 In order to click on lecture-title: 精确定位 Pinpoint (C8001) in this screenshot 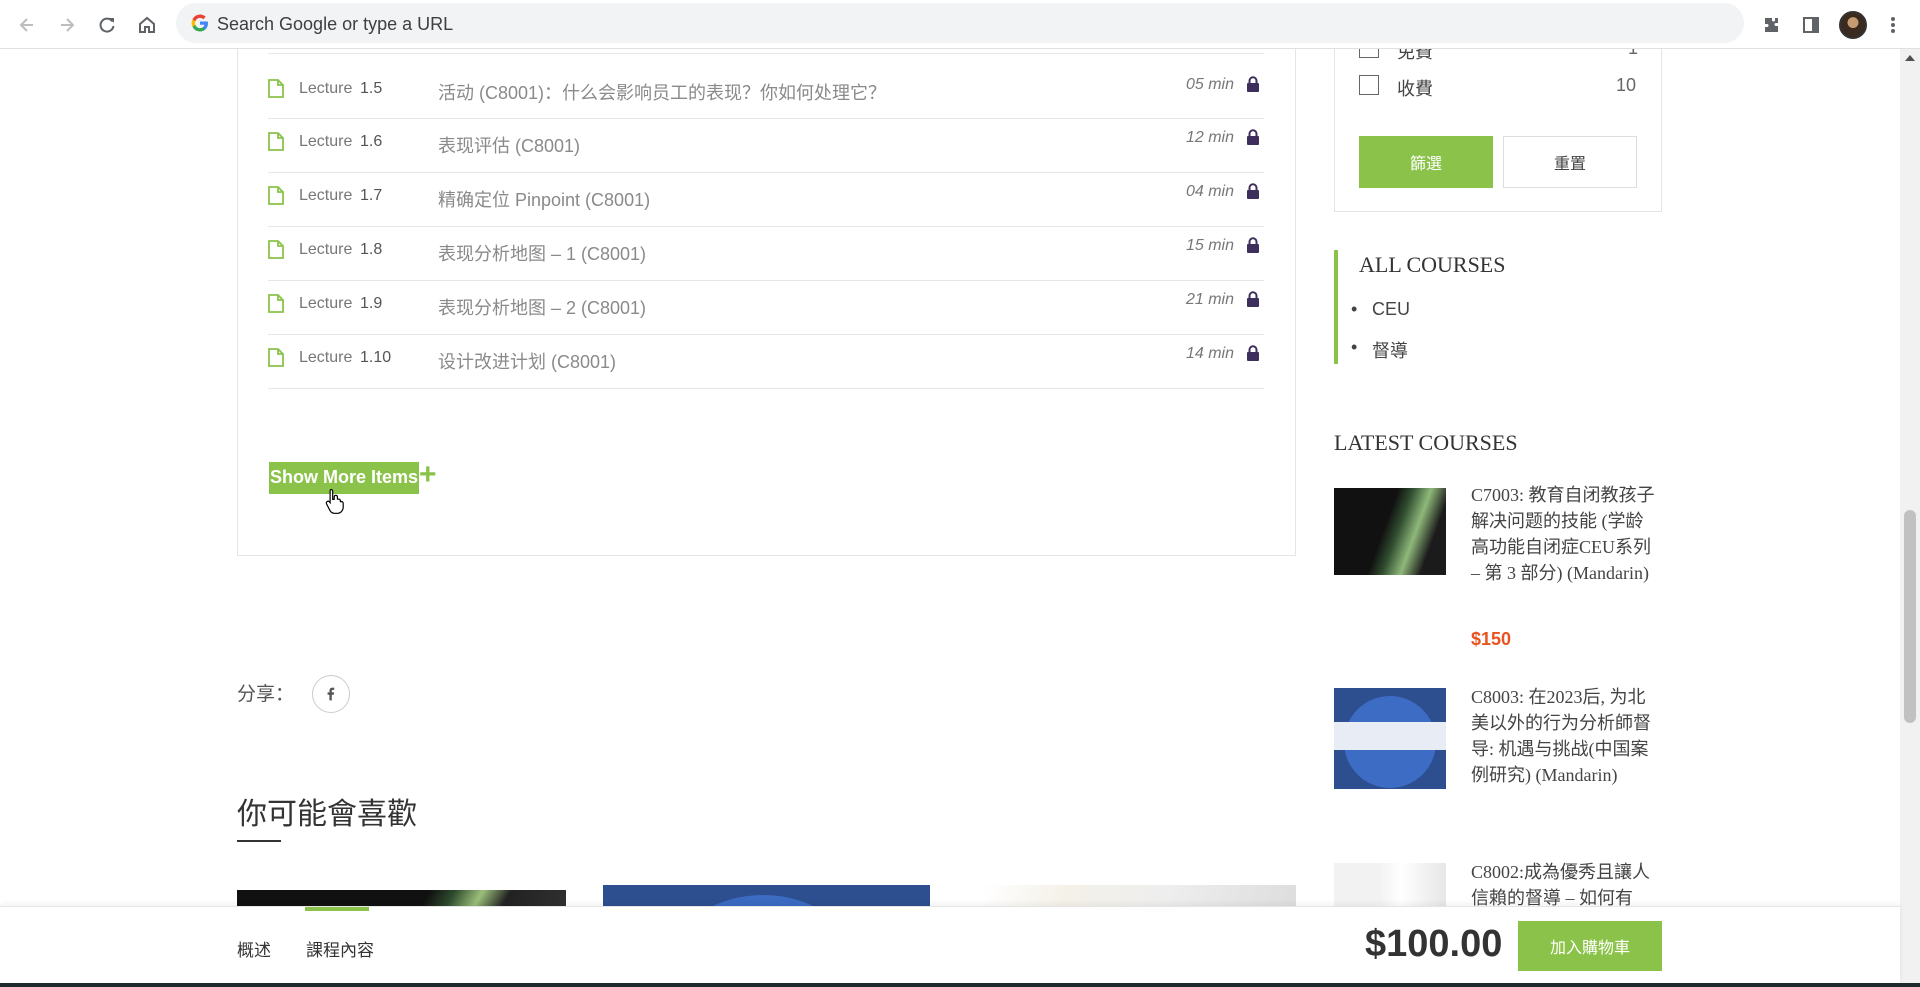, I will do `click(544, 199)`.